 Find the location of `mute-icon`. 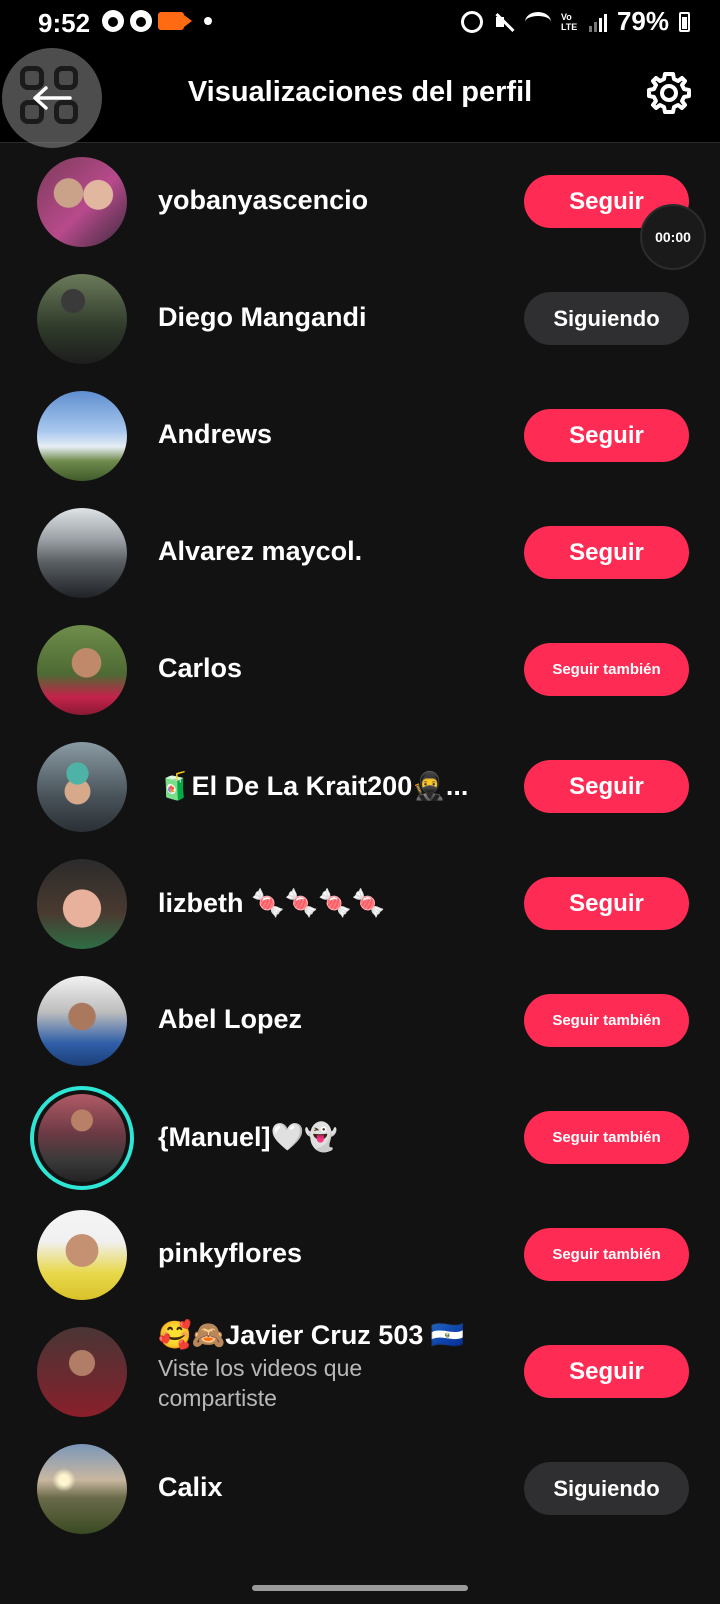

mute-icon is located at coordinates (504, 22).